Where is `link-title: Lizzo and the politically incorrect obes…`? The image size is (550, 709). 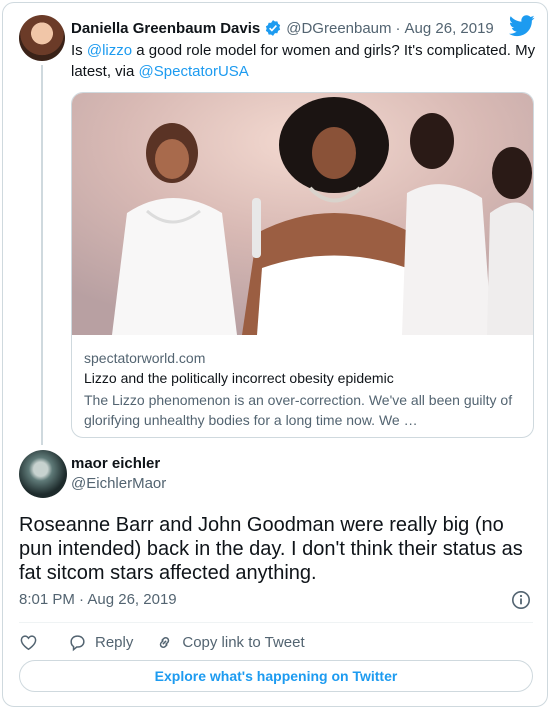 link-title: Lizzo and the politically incorrect obes… is located at coordinates (239, 378).